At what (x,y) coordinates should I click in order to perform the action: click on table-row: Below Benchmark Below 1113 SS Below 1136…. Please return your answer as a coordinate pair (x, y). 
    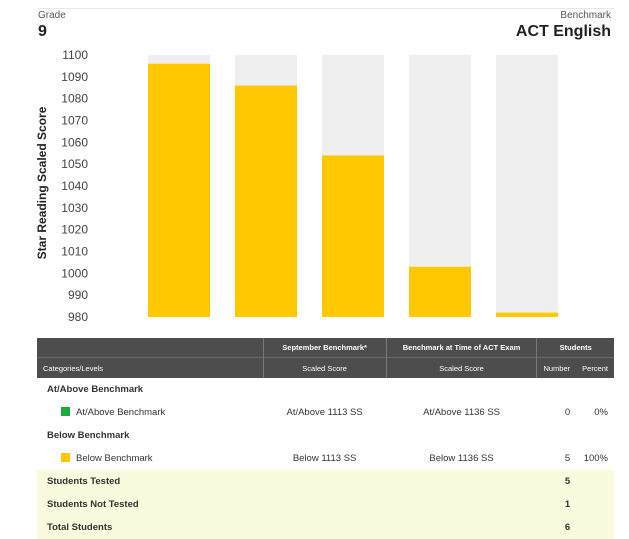
    Looking at the image, I should click on (325, 458).